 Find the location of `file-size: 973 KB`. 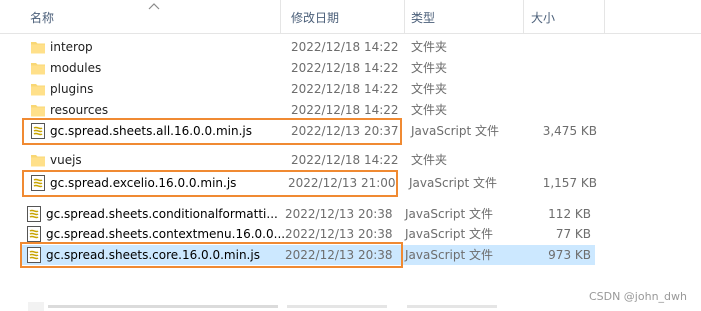

file-size: 973 KB is located at coordinates (569, 255).